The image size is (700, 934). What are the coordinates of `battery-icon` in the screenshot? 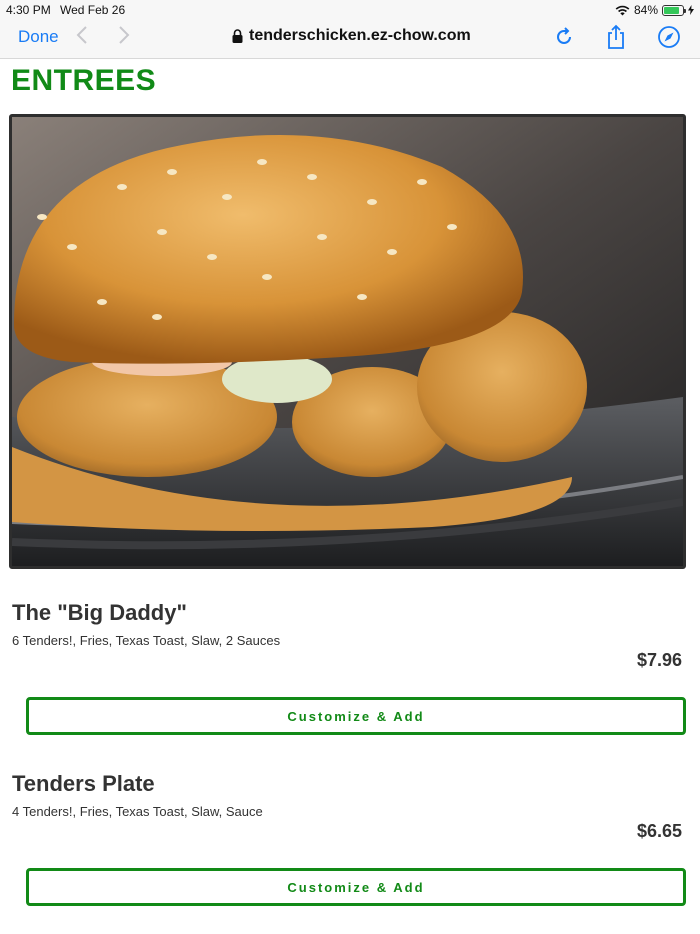 It's located at (674, 10).